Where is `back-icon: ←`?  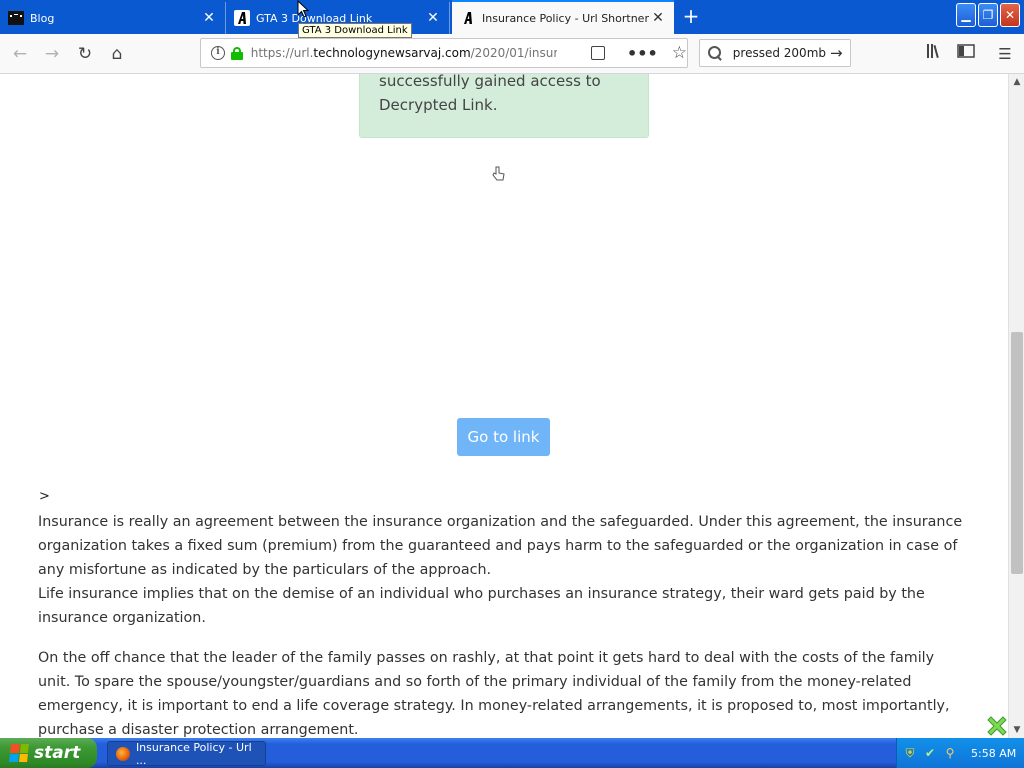
back-icon: ← is located at coordinates (20, 54).